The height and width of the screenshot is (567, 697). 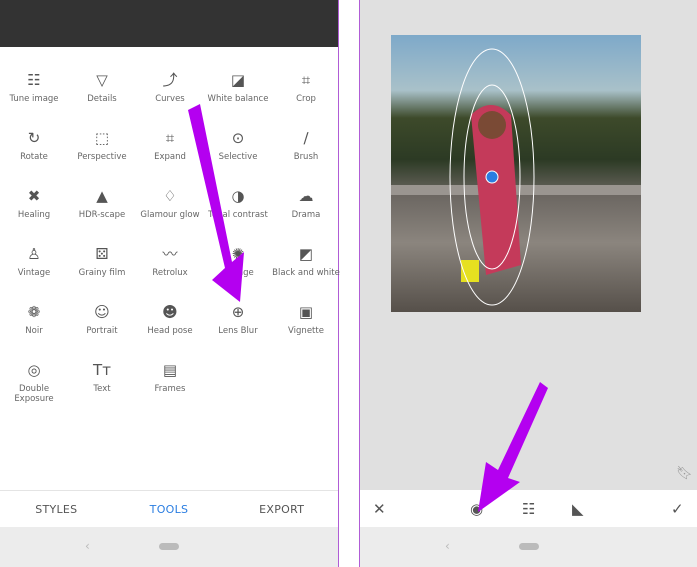 I want to click on tool-label: Portrait, so click(x=102, y=331).